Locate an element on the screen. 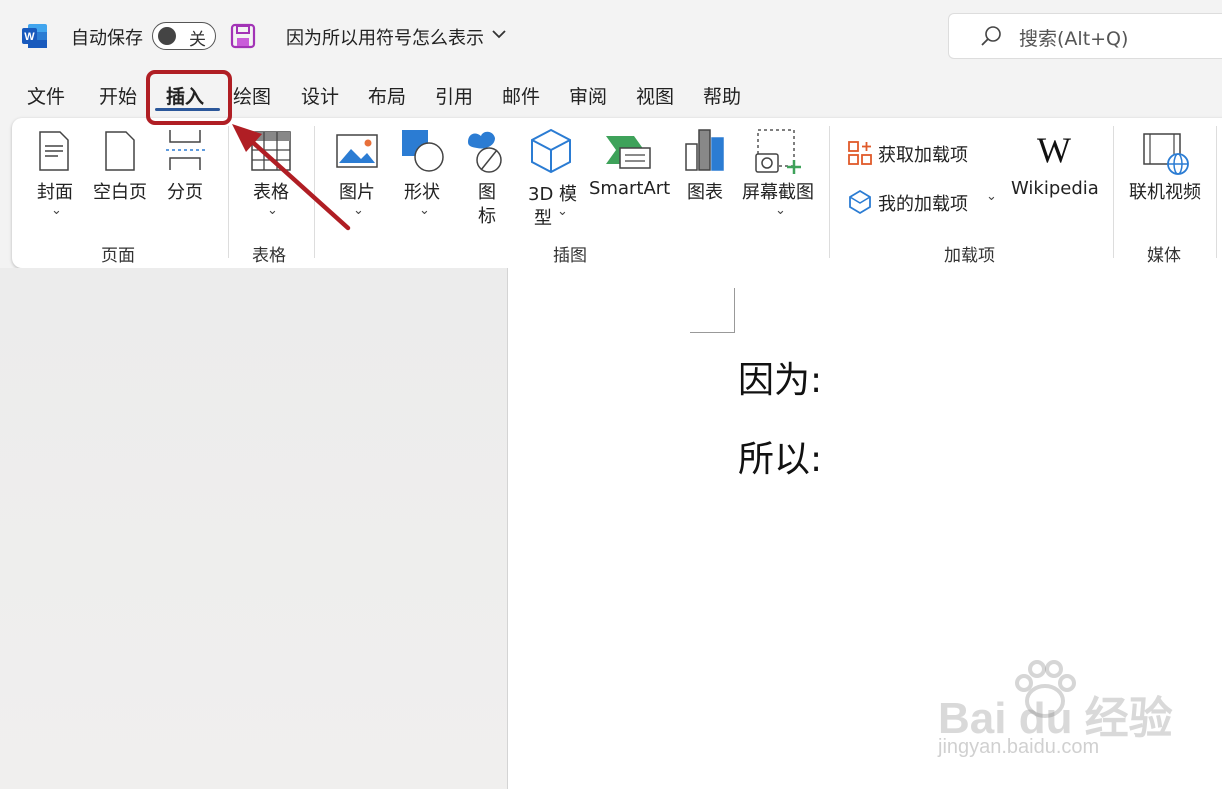 This screenshot has width=1222, height=789. smartart-icon is located at coordinates (628, 152).